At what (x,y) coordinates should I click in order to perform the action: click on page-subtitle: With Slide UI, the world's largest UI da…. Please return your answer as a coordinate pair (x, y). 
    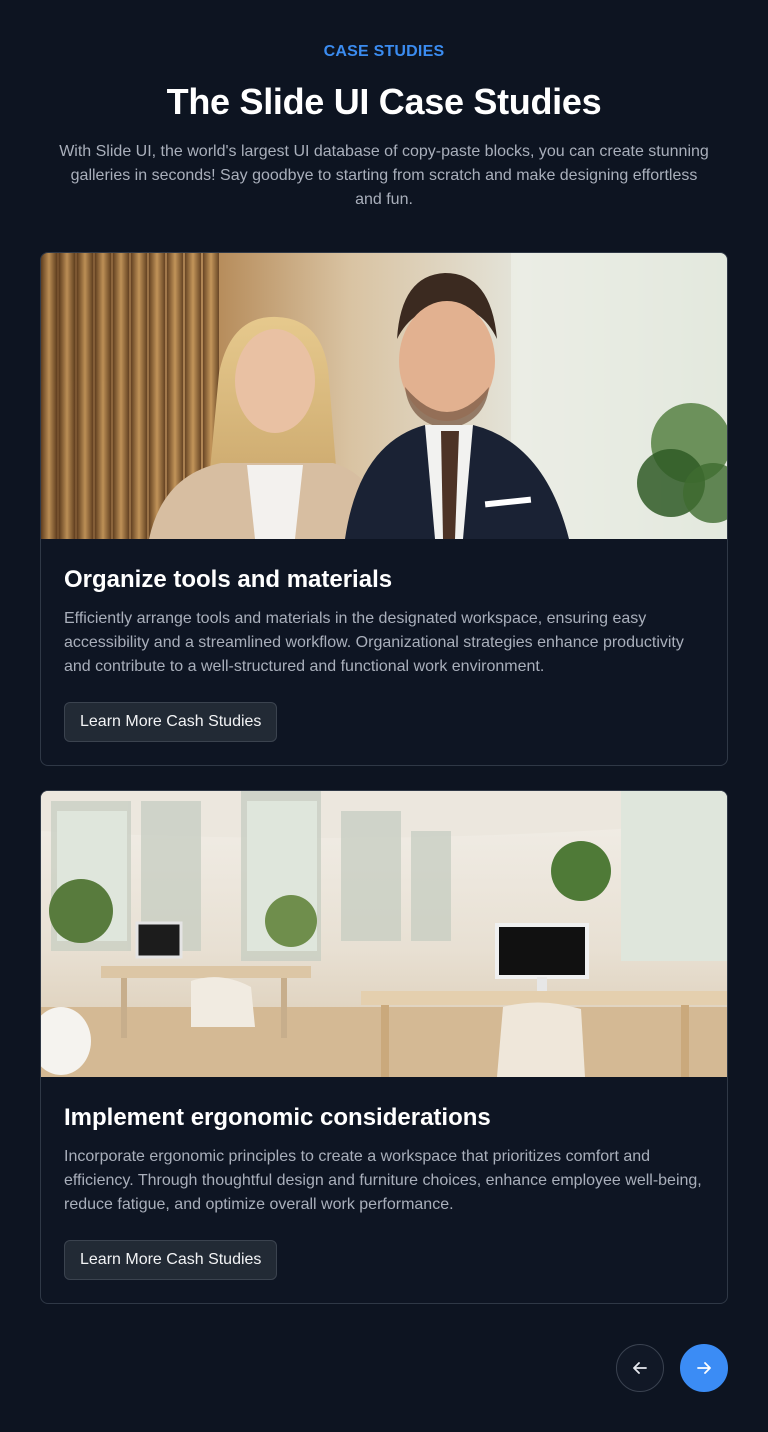
    Looking at the image, I should click on (384, 175).